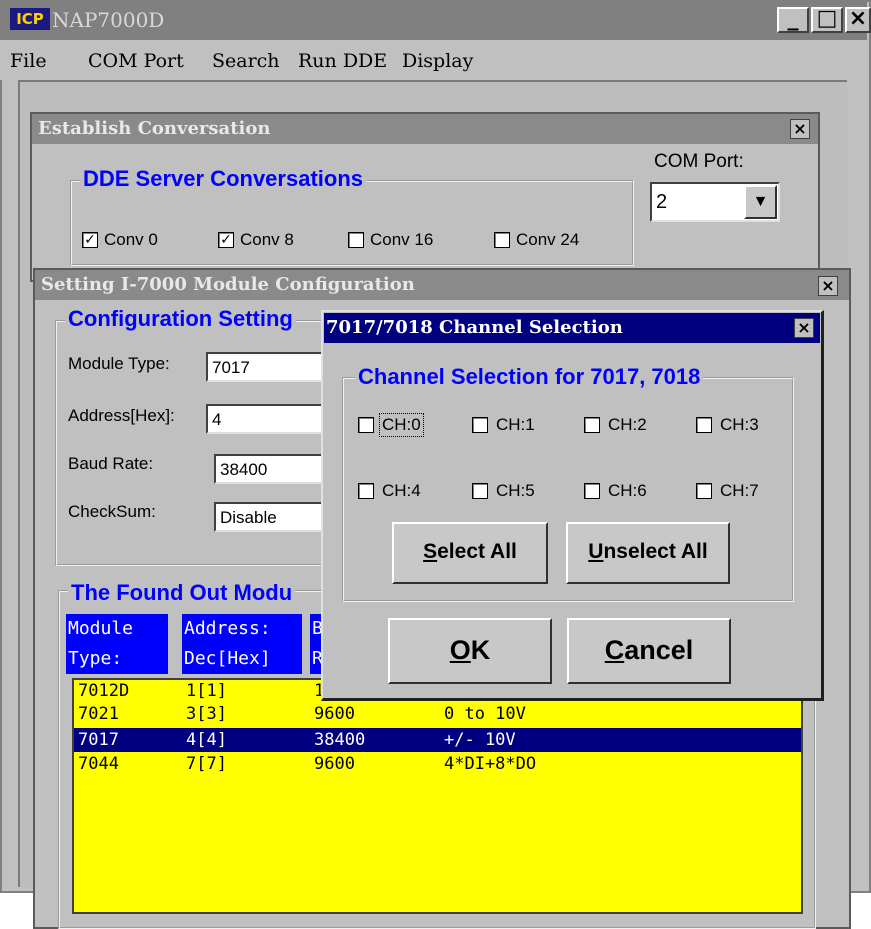  Describe the element at coordinates (529, 377) in the screenshot. I see `channel-group-label: Channel Selection for 7017, 7018` at that location.